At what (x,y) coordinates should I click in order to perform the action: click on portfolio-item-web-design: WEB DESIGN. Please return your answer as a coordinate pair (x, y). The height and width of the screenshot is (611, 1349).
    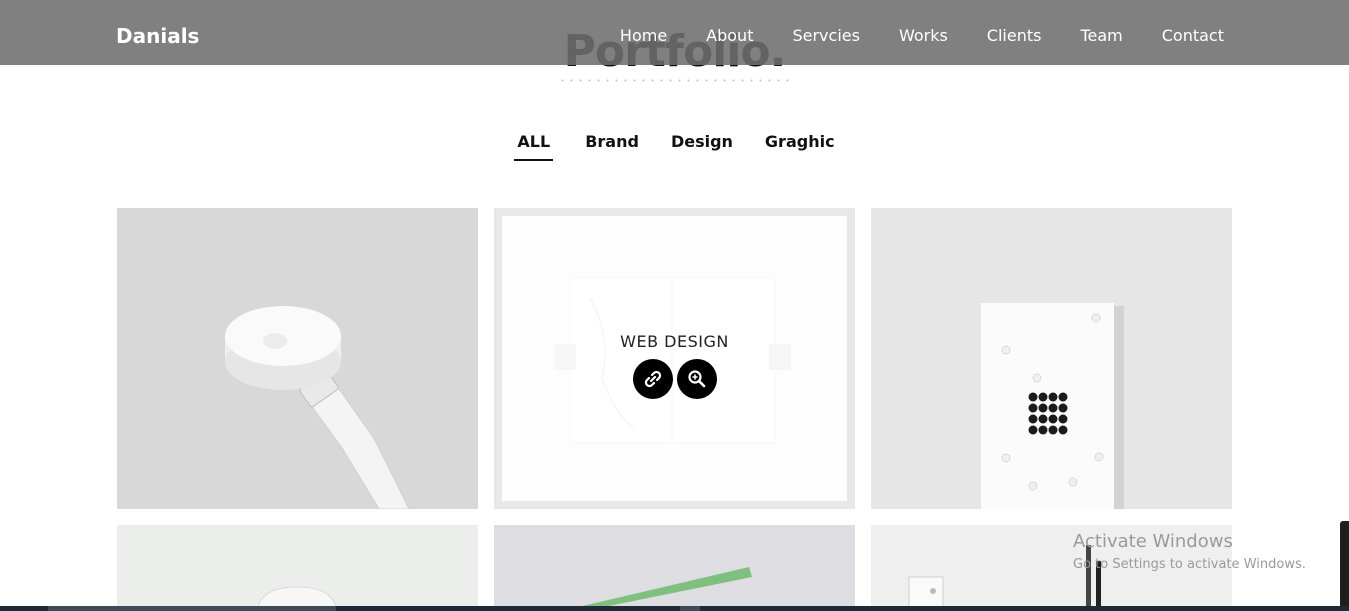
    Looking at the image, I should click on (674, 358).